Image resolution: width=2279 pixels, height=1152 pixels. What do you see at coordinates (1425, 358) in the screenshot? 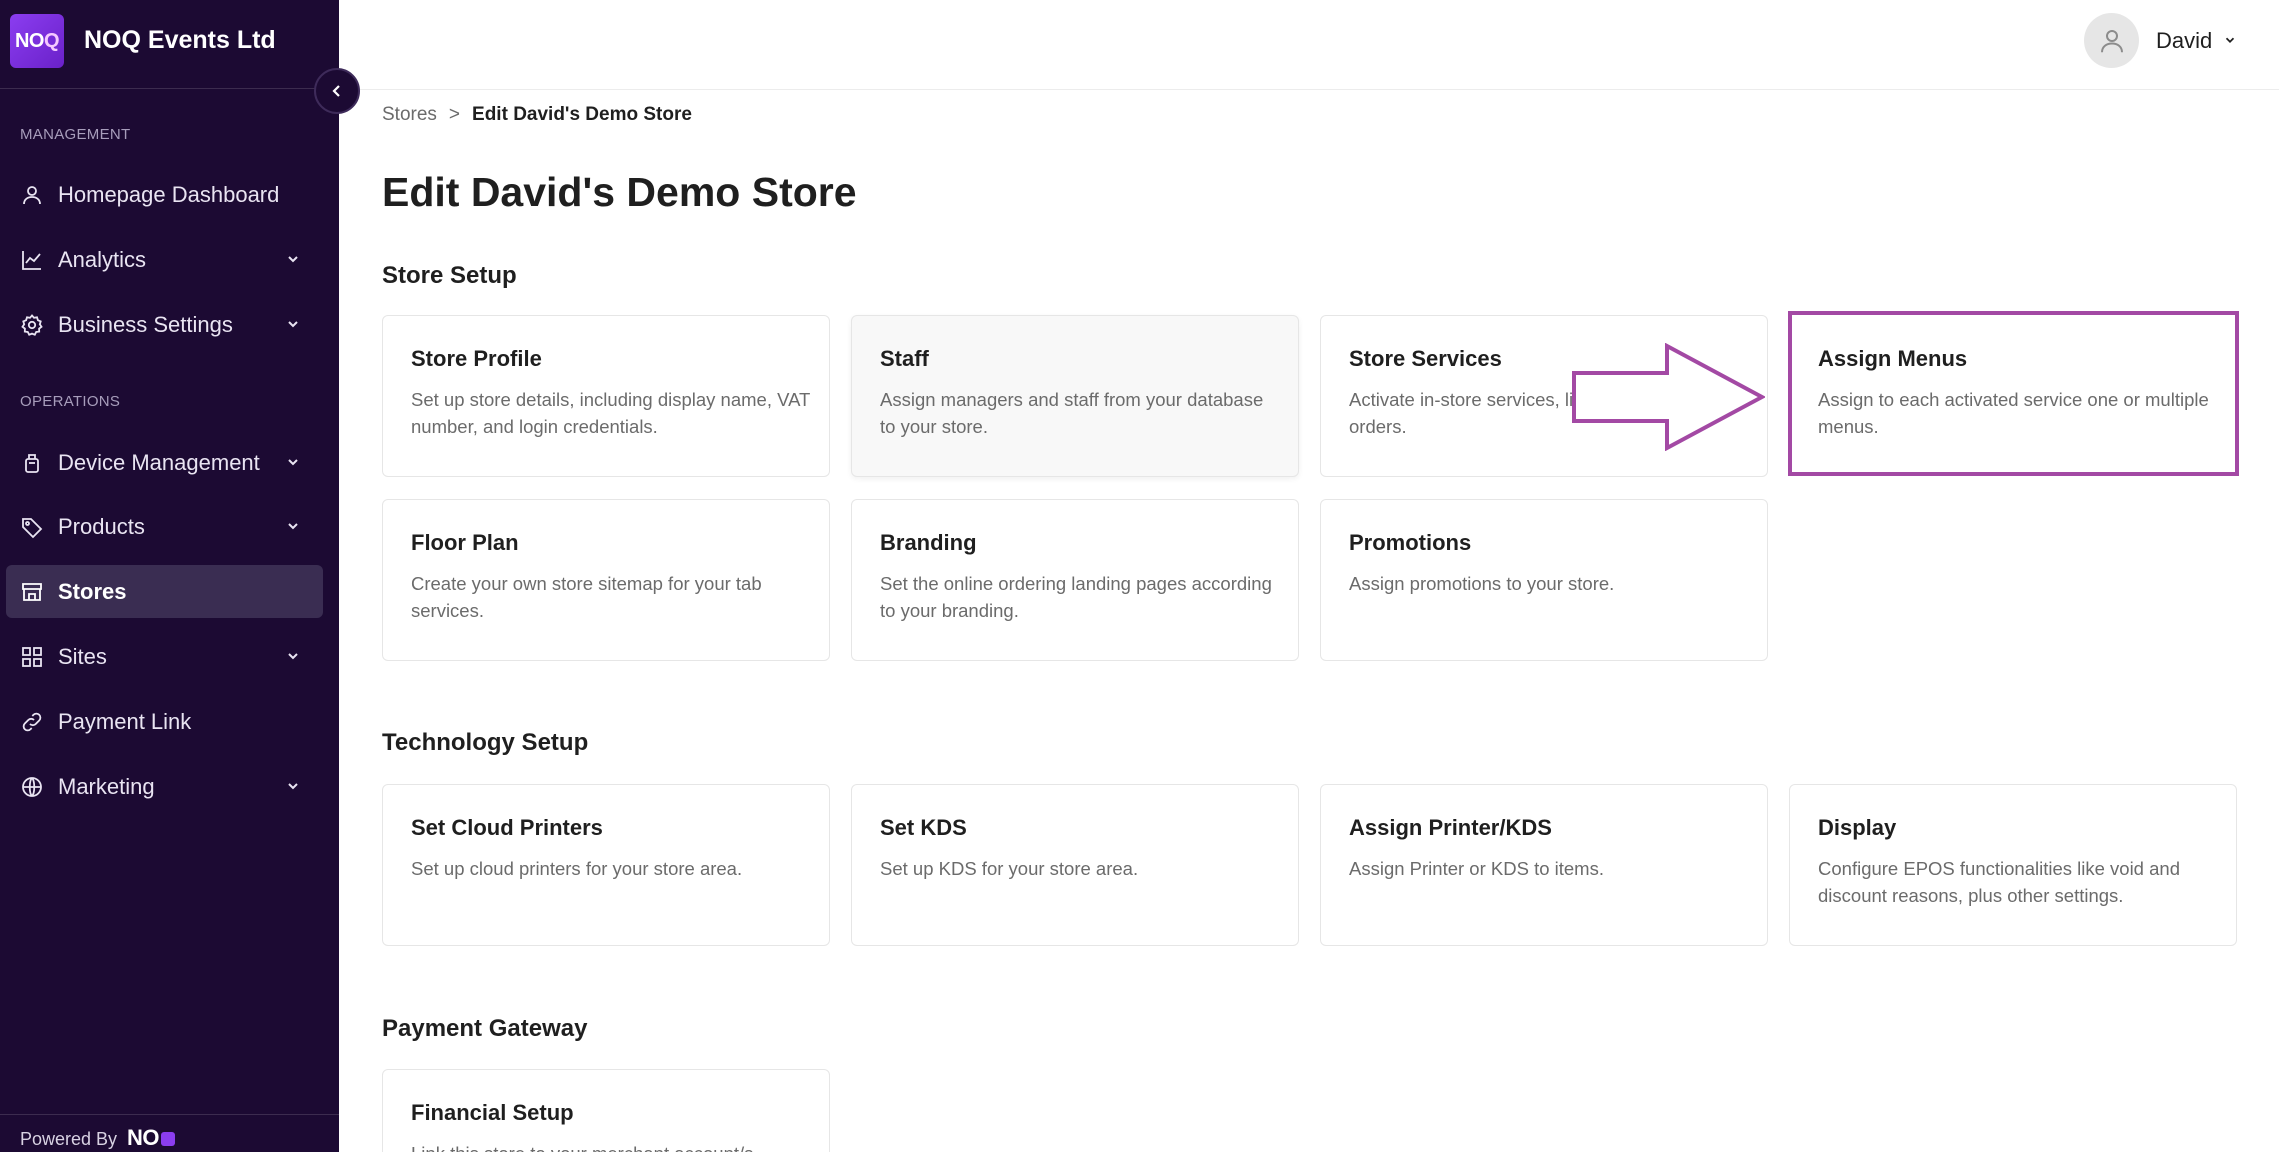
I see `card-title: Store Services` at bounding box center [1425, 358].